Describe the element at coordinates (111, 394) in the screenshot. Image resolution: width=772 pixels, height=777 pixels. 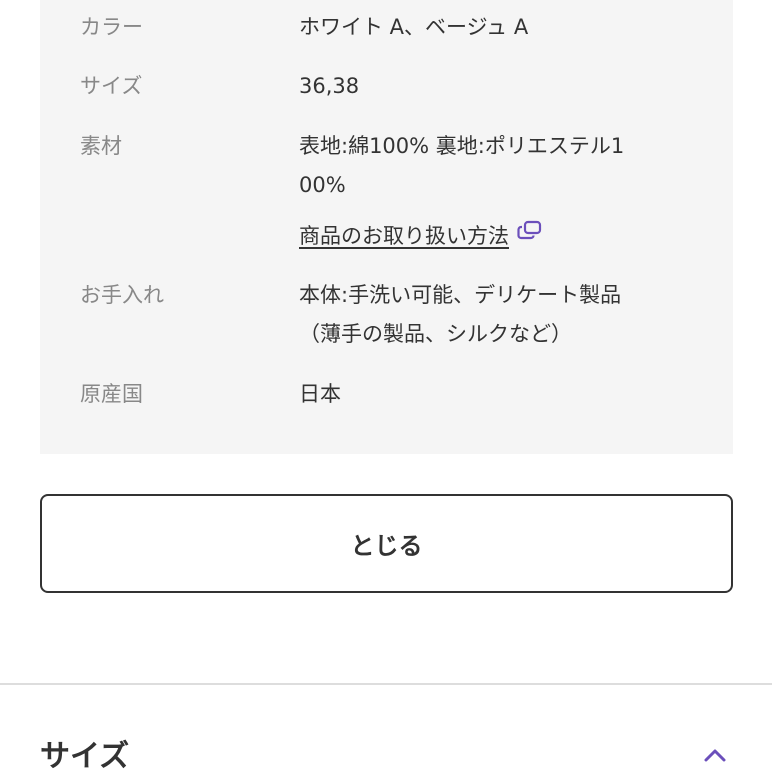
I see `spec-label: 原産国` at that location.